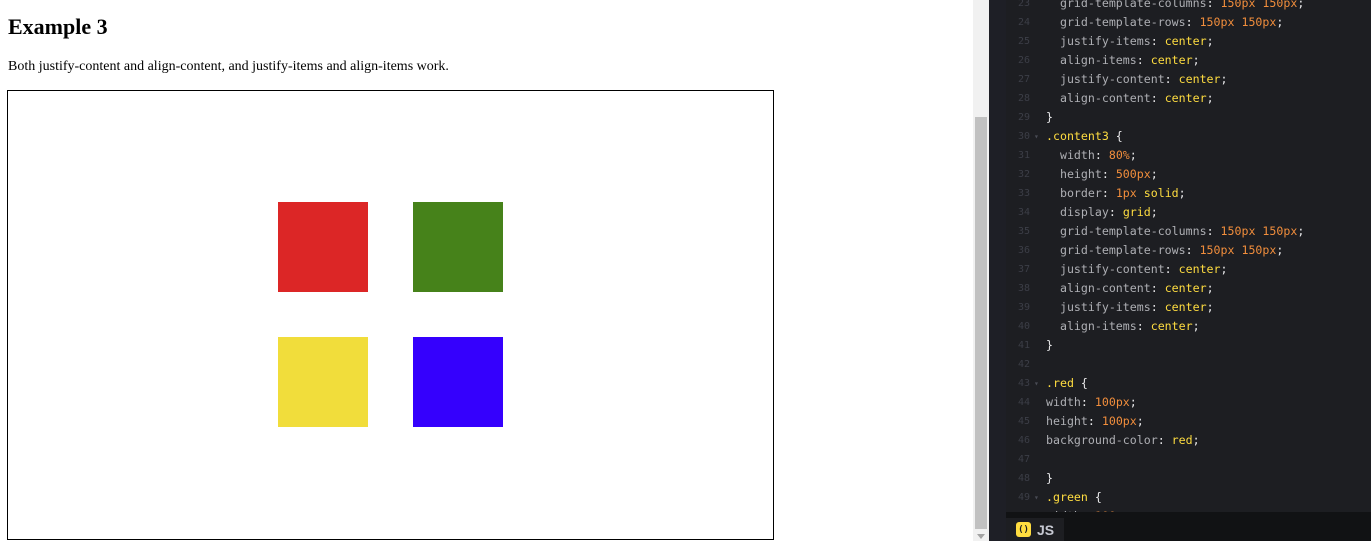 The height and width of the screenshot is (541, 1371). I want to click on line-number: 48, so click(1023, 478).